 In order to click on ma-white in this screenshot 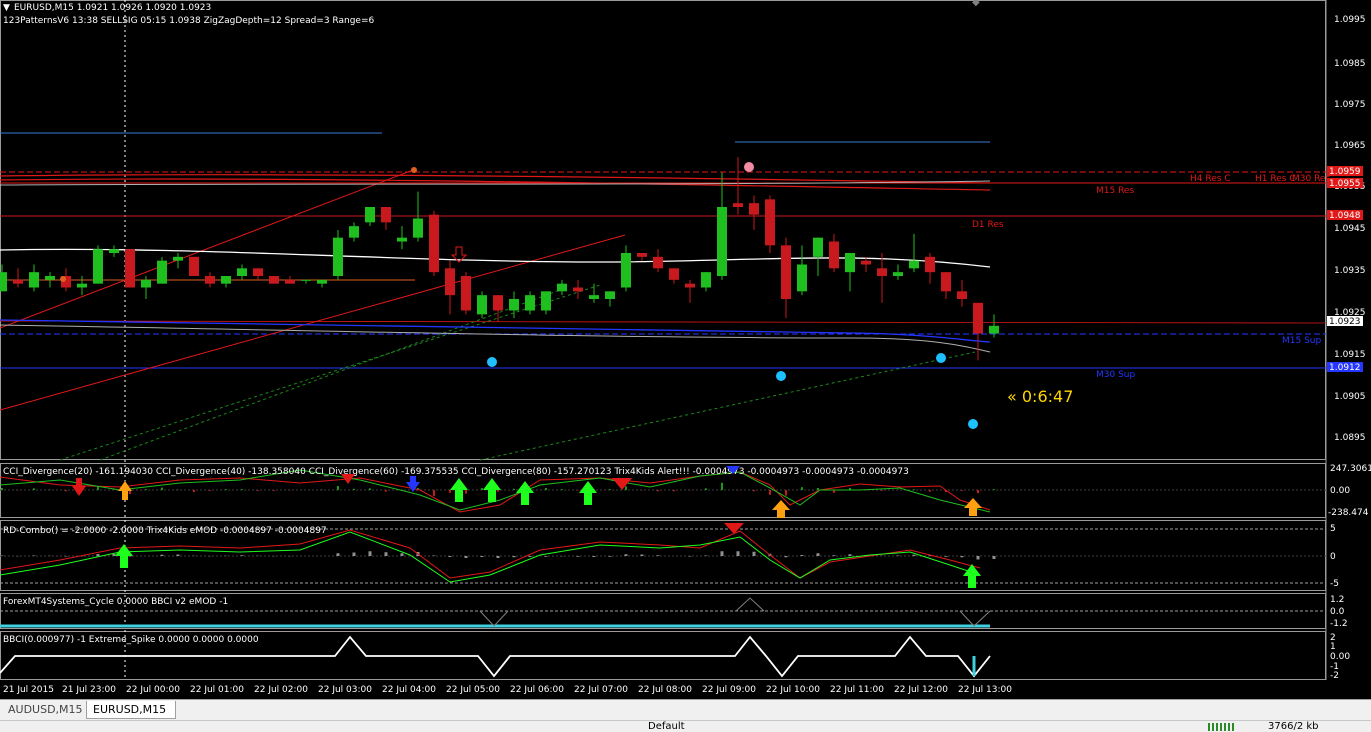, I will do `click(495, 258)`.